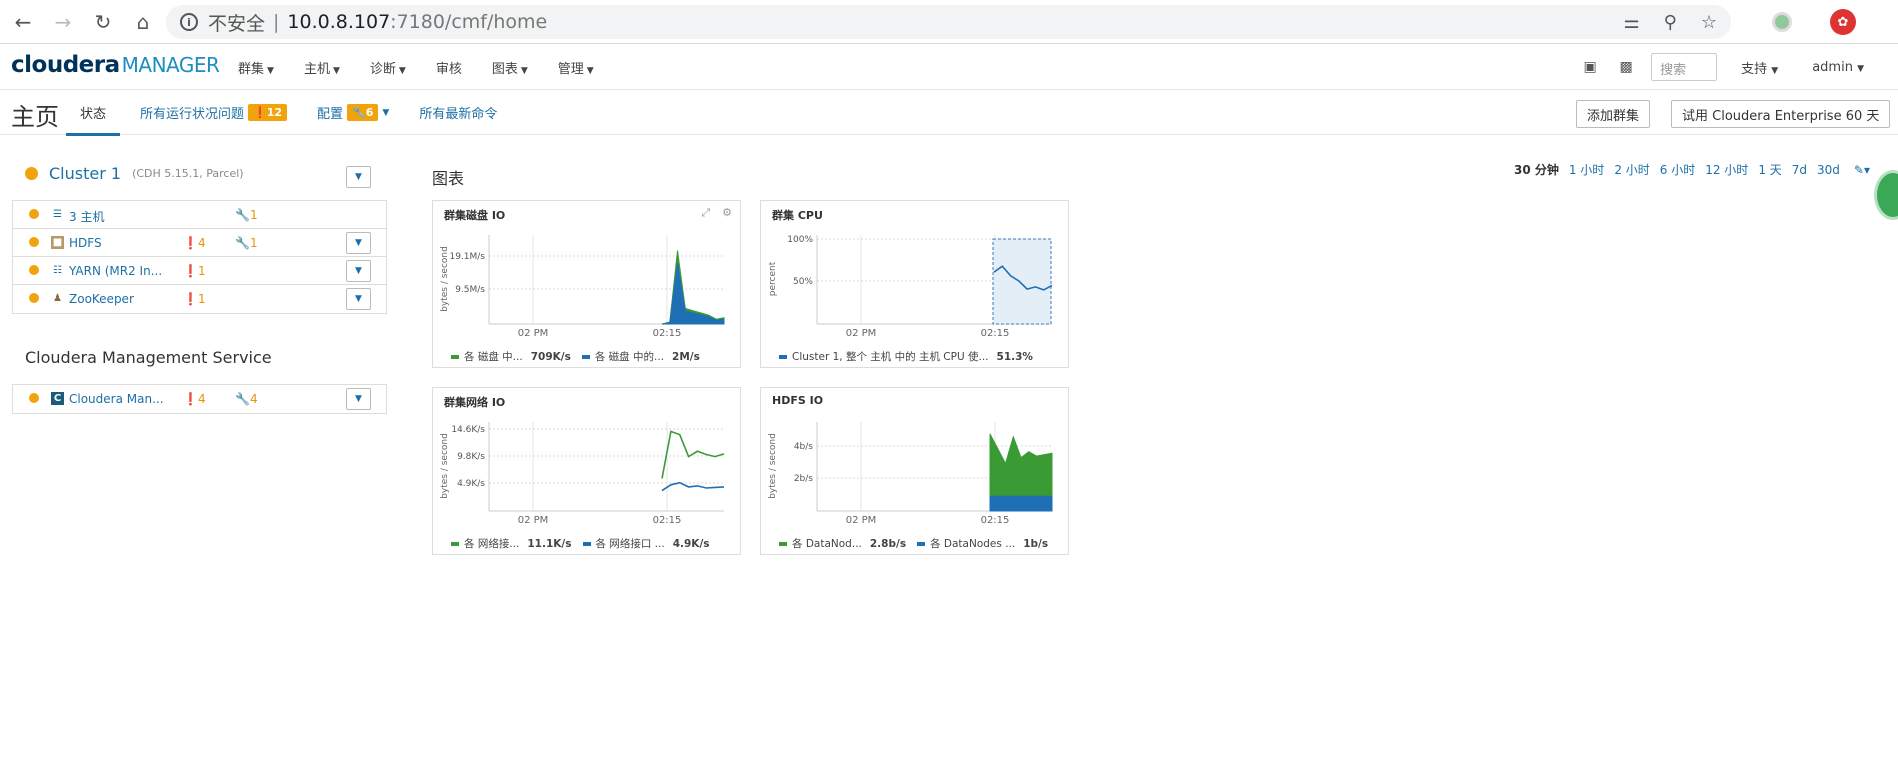 The width and height of the screenshot is (1898, 757). Describe the element at coordinates (1022, 281) in the screenshot. I see `selection-region` at that location.